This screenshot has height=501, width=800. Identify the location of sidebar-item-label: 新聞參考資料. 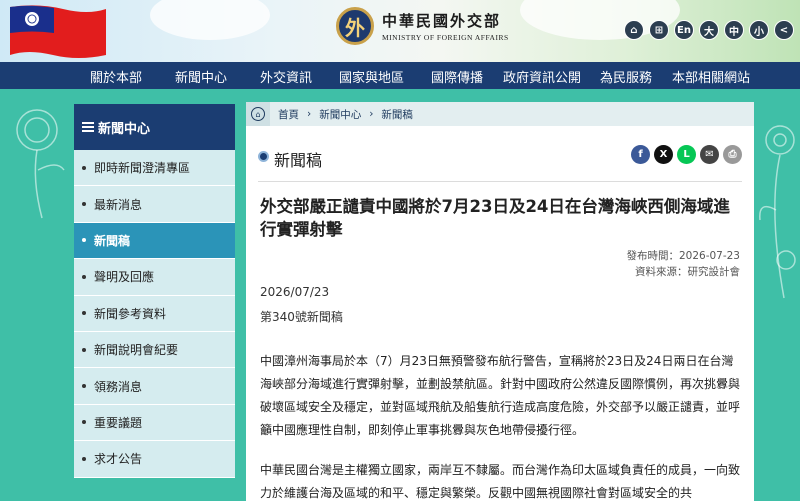
(130, 313).